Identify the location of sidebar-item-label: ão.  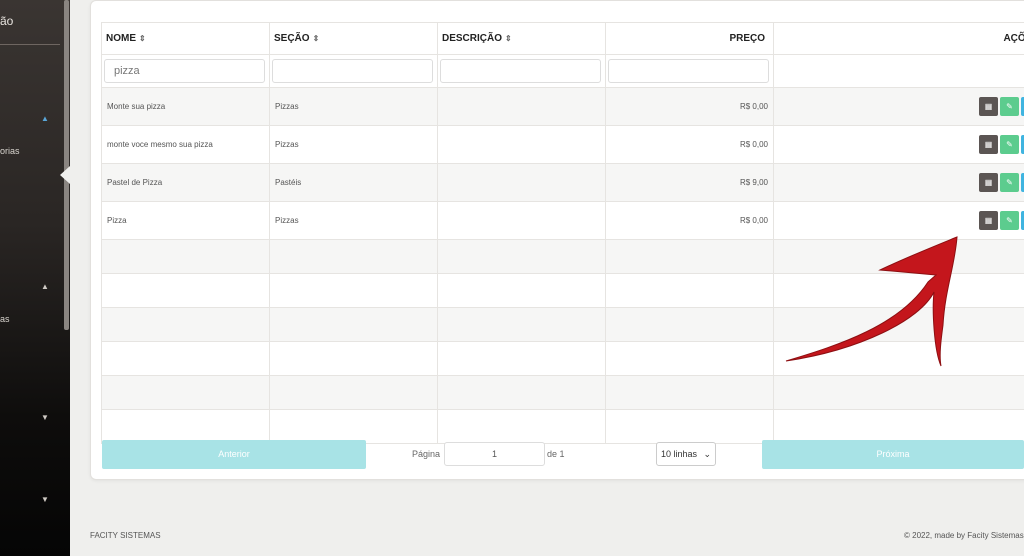
(6, 21).